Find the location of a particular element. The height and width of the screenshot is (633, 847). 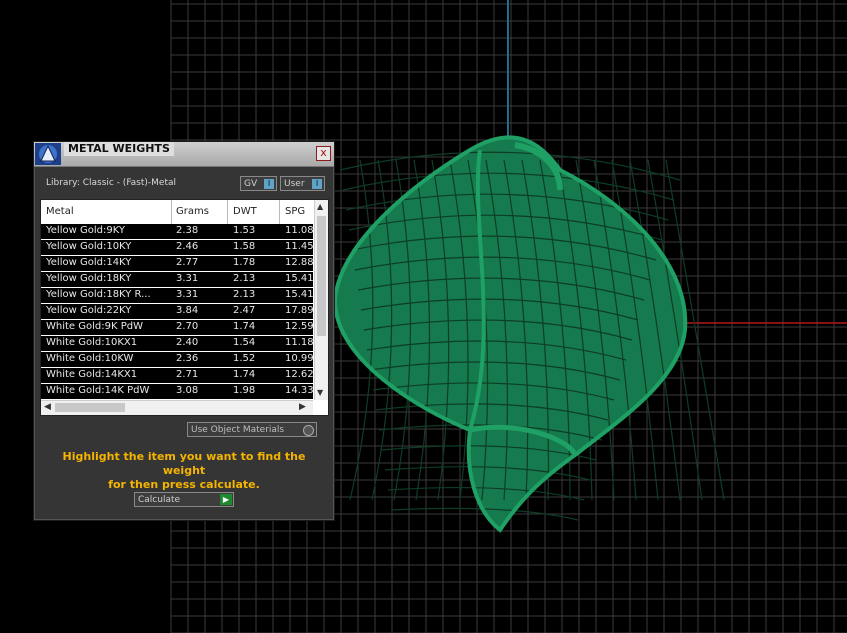

cell-metal: White Gold:14KX1 is located at coordinates (92, 374).